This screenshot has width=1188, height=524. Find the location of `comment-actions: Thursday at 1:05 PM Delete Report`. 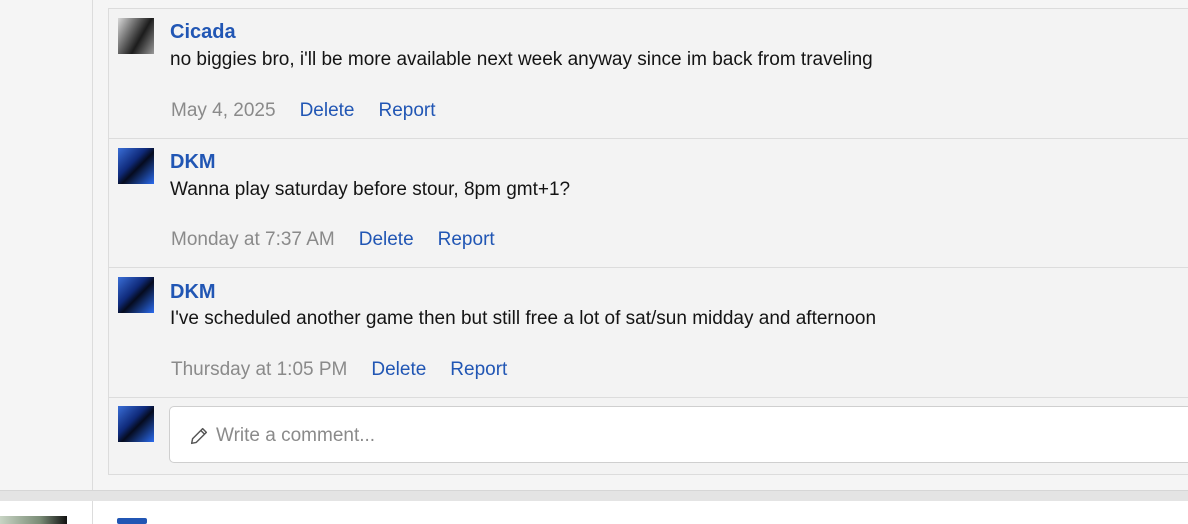

comment-actions: Thursday at 1:05 PM Delete Report is located at coordinates (339, 370).